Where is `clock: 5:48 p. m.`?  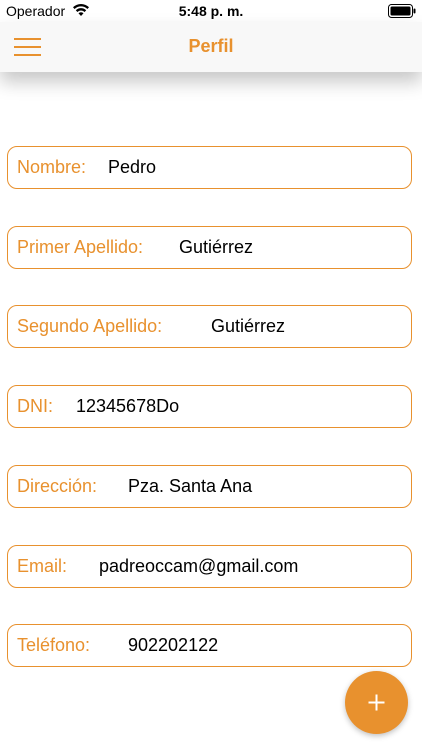
clock: 5:48 p. m. is located at coordinates (211, 11).